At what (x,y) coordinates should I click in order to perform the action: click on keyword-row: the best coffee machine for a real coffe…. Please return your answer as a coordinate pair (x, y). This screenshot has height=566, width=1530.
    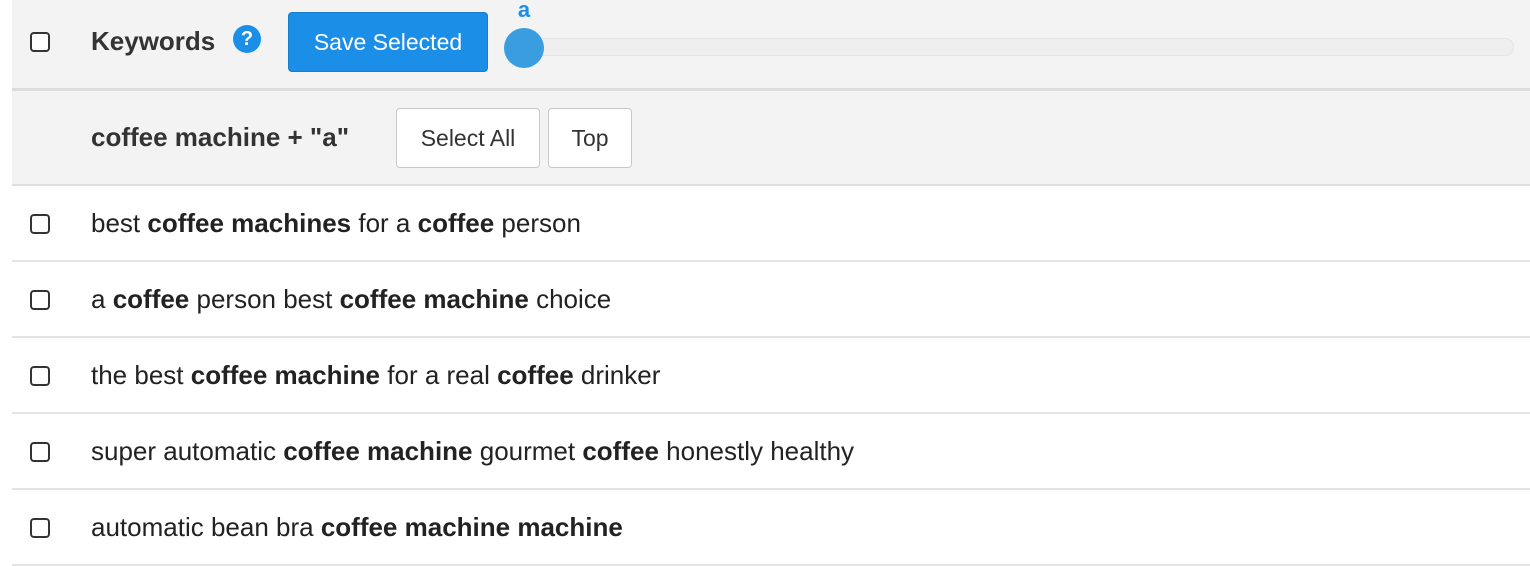
    Looking at the image, I should click on (771, 376).